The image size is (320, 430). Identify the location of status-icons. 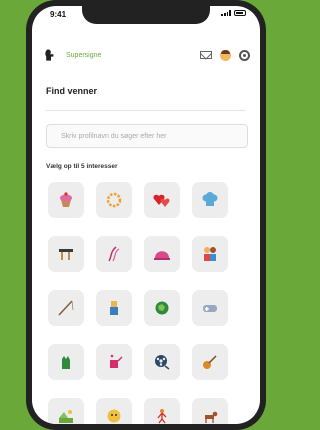
(233, 13).